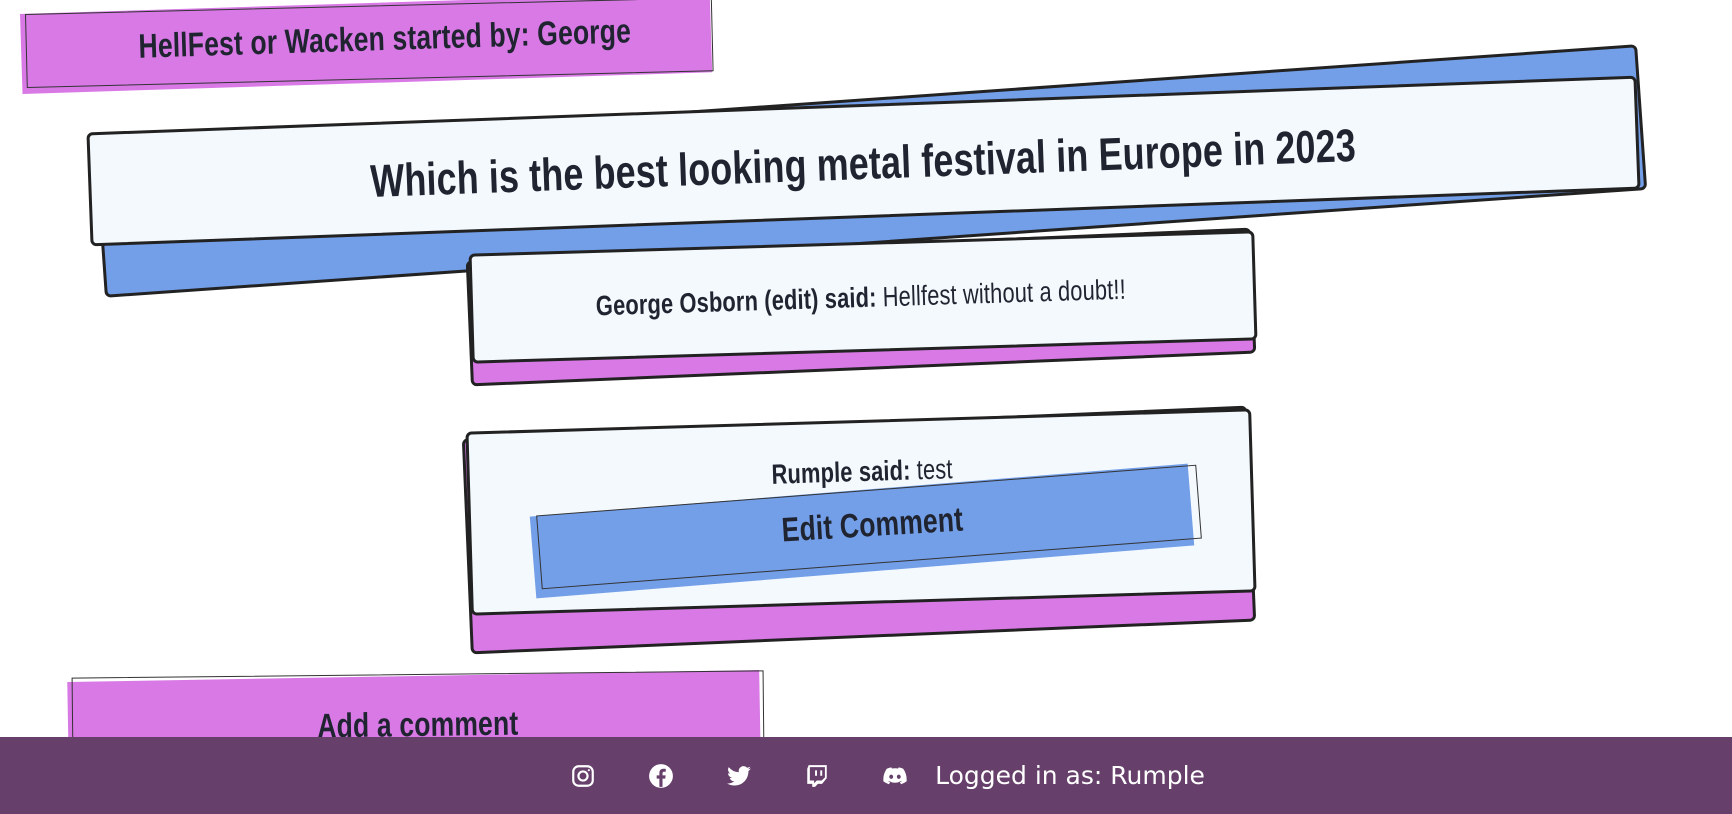 Image resolution: width=1732 pixels, height=814 pixels. Describe the element at coordinates (934, 469) in the screenshot. I see `comment-text: test` at that location.